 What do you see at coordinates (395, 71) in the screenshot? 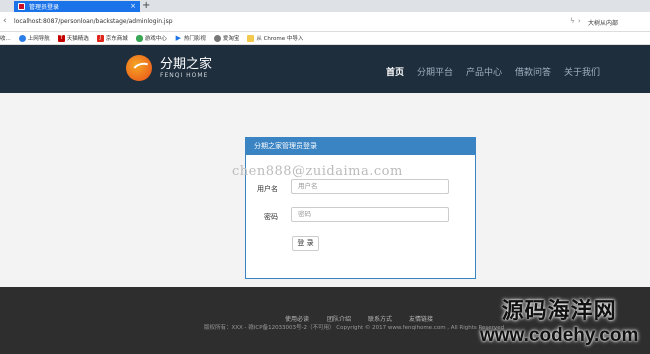
I see `nav-home: 首页` at bounding box center [395, 71].